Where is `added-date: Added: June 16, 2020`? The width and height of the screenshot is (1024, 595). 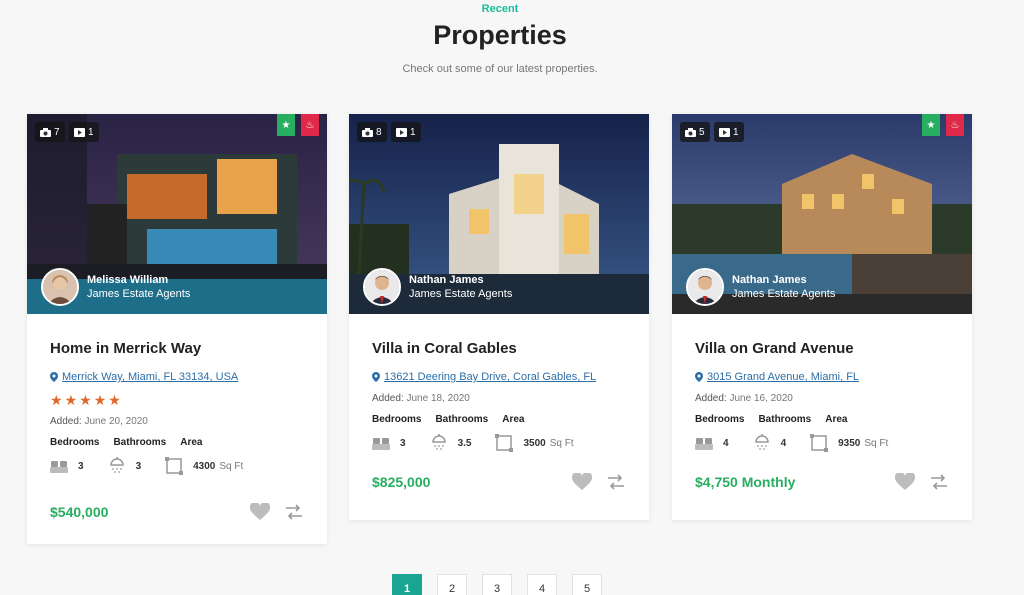
added-date: Added: June 16, 2020 is located at coordinates (822, 398).